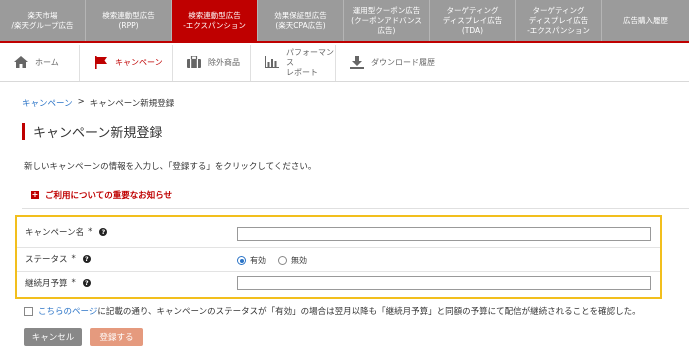 The image size is (689, 351). Describe the element at coordinates (272, 63) in the screenshot. I see `bar-chart-icon` at that location.